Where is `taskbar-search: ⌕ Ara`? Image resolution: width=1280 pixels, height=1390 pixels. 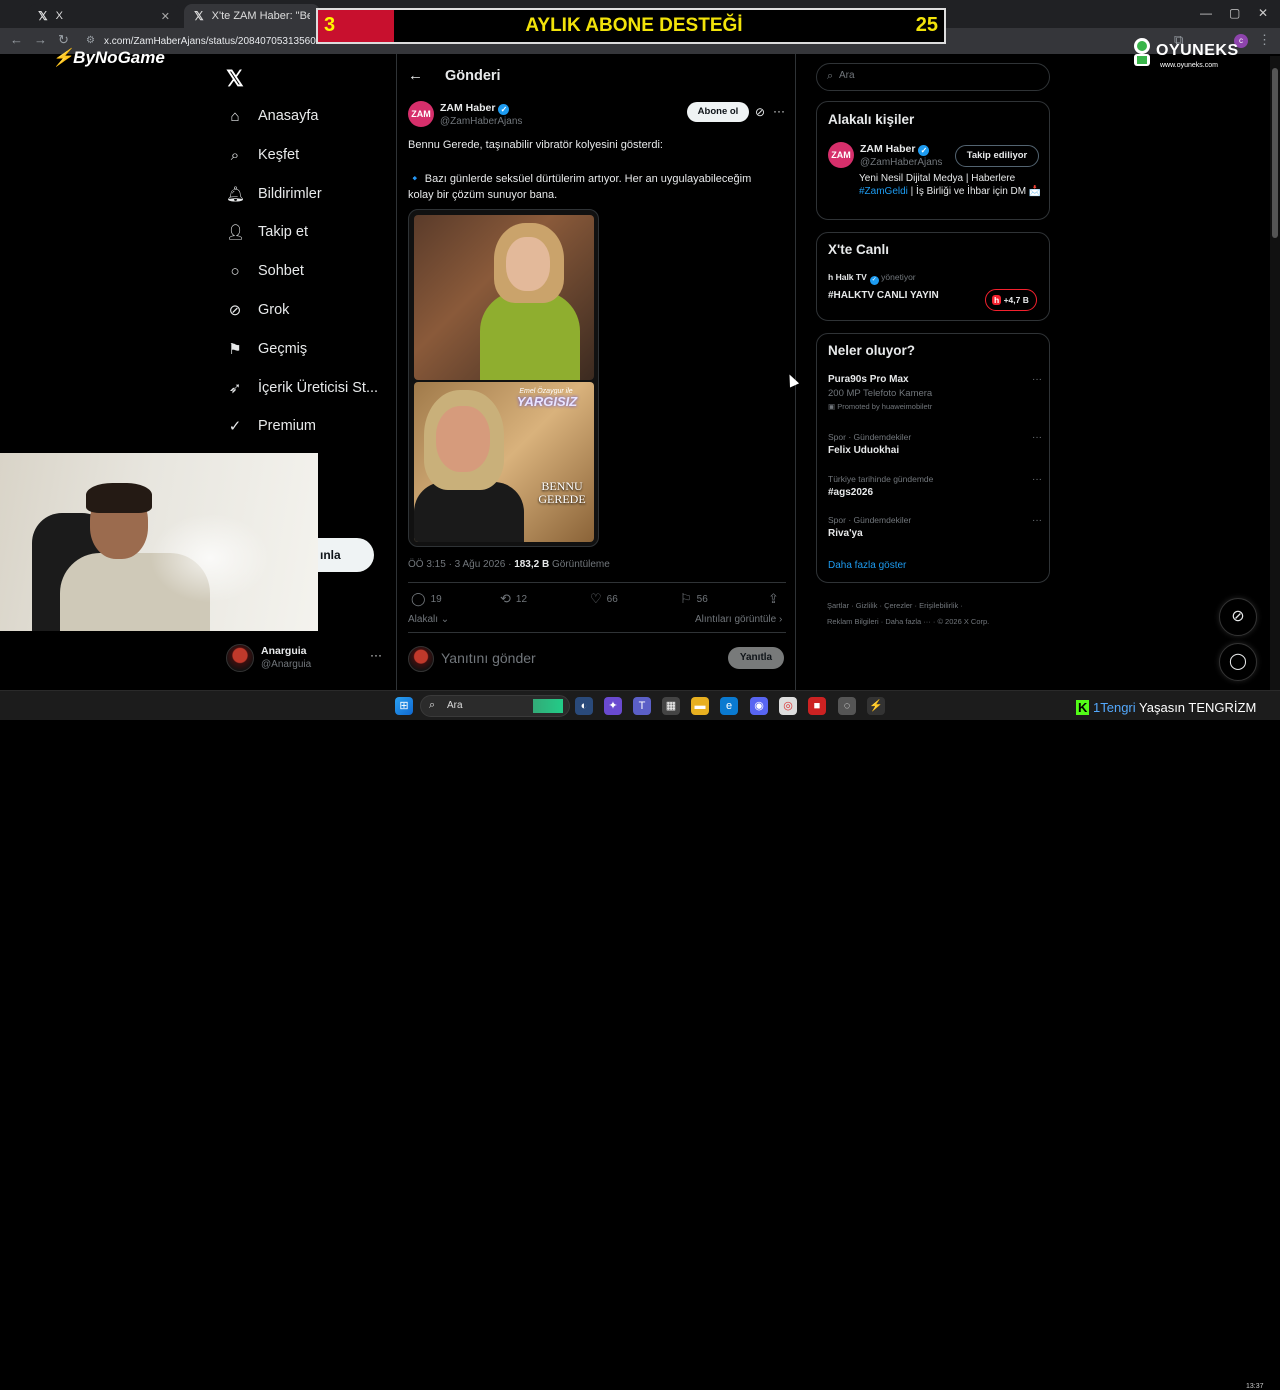
taskbar-search: ⌕ Ara is located at coordinates (495, 706).